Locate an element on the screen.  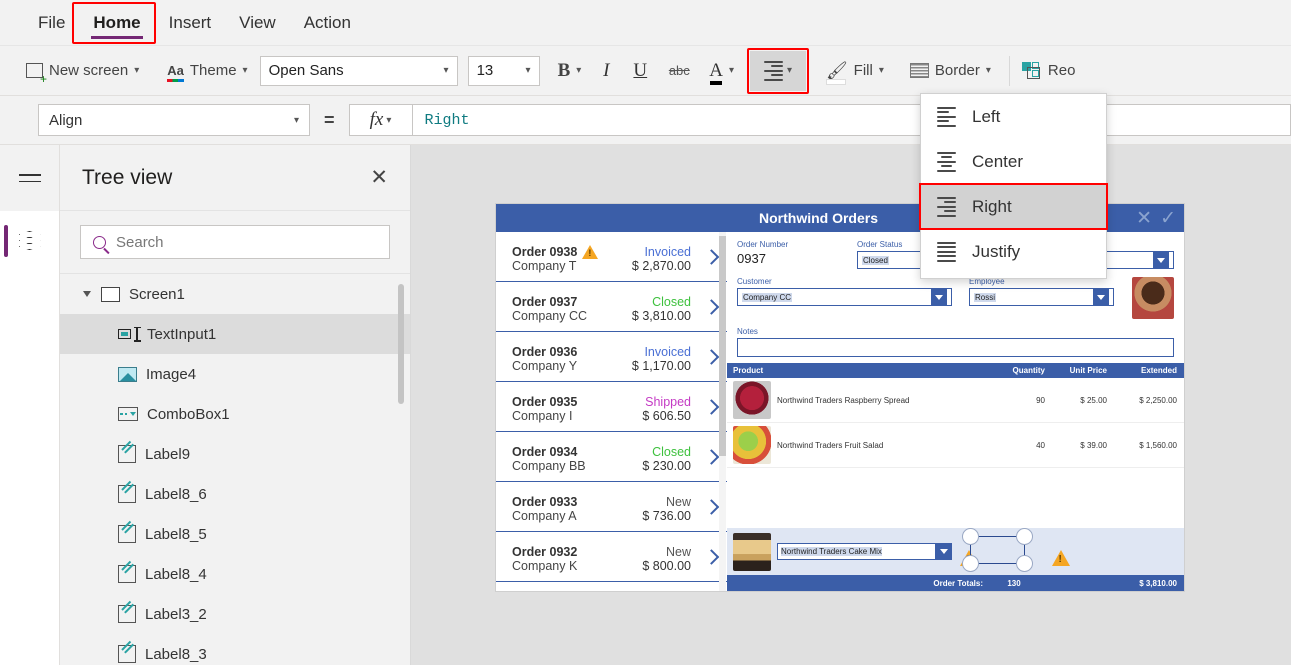
tree-item-textinput1: TextInput1 is located at coordinates (235, 334).